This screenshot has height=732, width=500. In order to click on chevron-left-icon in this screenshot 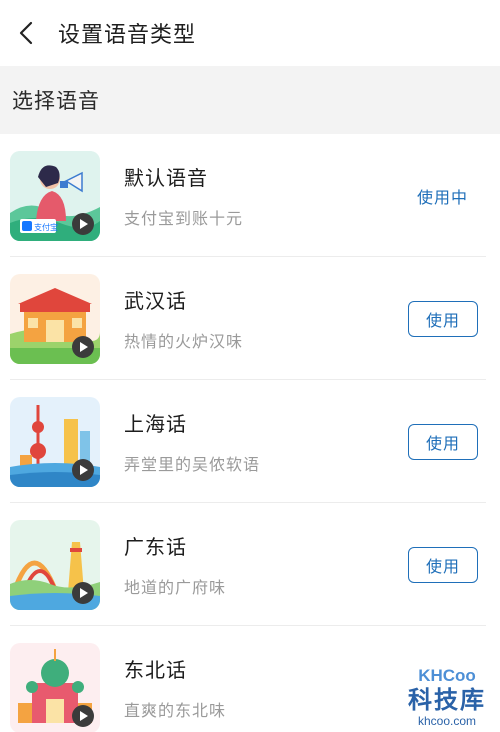, I will do `click(26, 33)`.